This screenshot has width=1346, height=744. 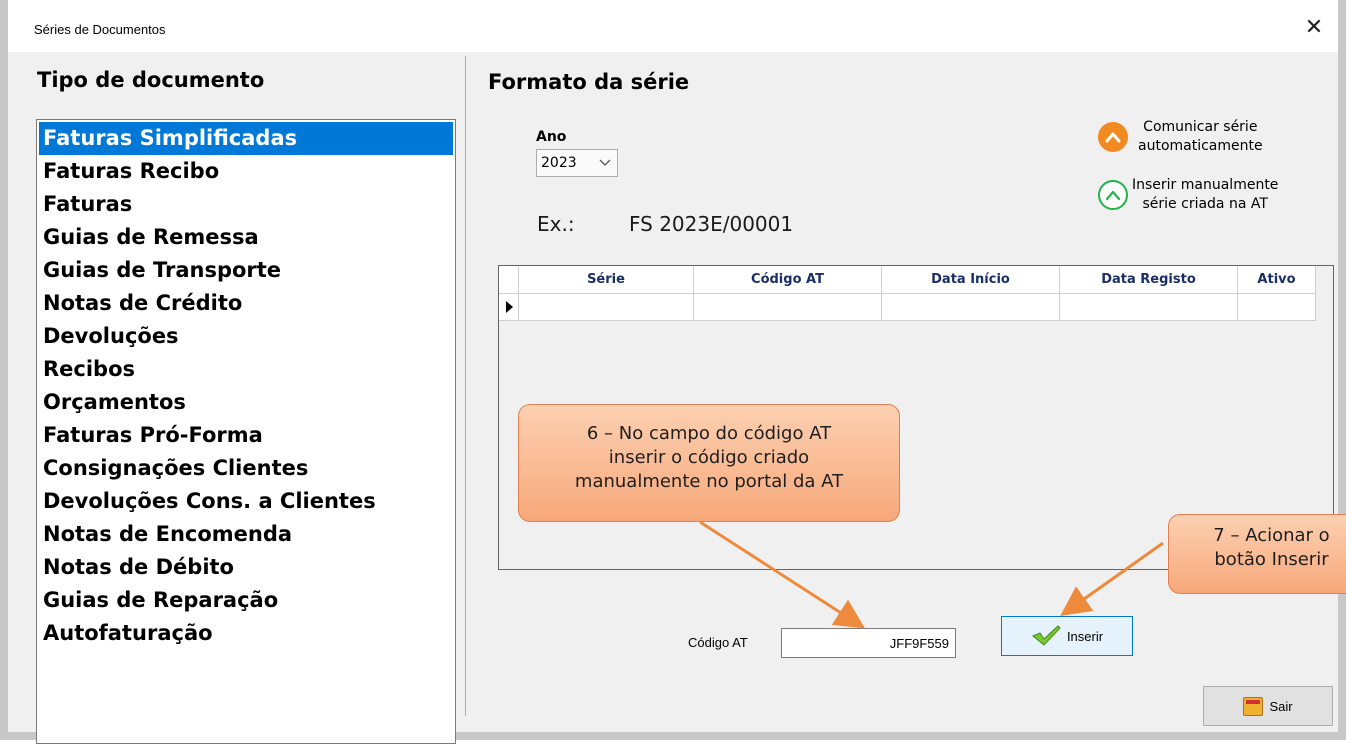 What do you see at coordinates (718, 642) in the screenshot?
I see `codigo-at-label: Código AT` at bounding box center [718, 642].